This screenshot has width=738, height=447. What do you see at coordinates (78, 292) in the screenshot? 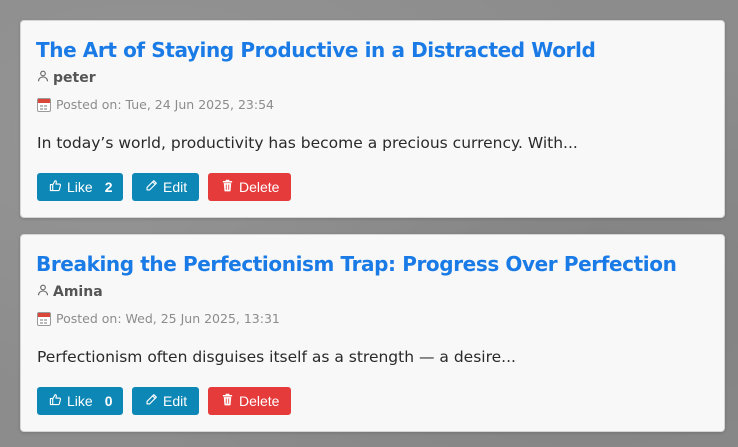
I see `post-author-name: Amina` at bounding box center [78, 292].